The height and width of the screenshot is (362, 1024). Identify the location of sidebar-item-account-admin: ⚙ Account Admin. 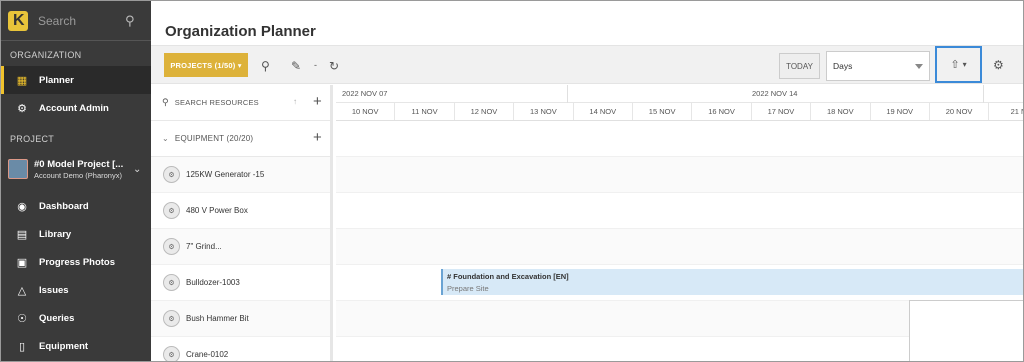
(76, 108).